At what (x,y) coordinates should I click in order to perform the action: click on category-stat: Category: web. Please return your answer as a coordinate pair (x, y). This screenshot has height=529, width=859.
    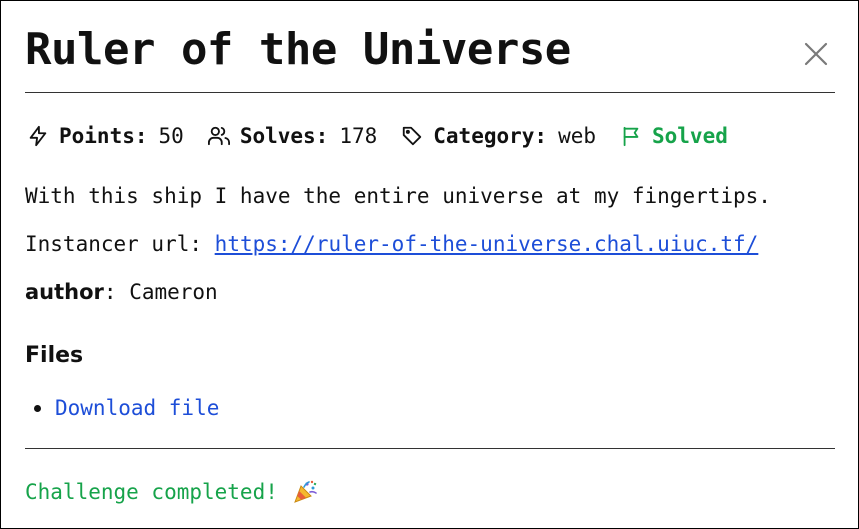
    Looking at the image, I should click on (497, 136).